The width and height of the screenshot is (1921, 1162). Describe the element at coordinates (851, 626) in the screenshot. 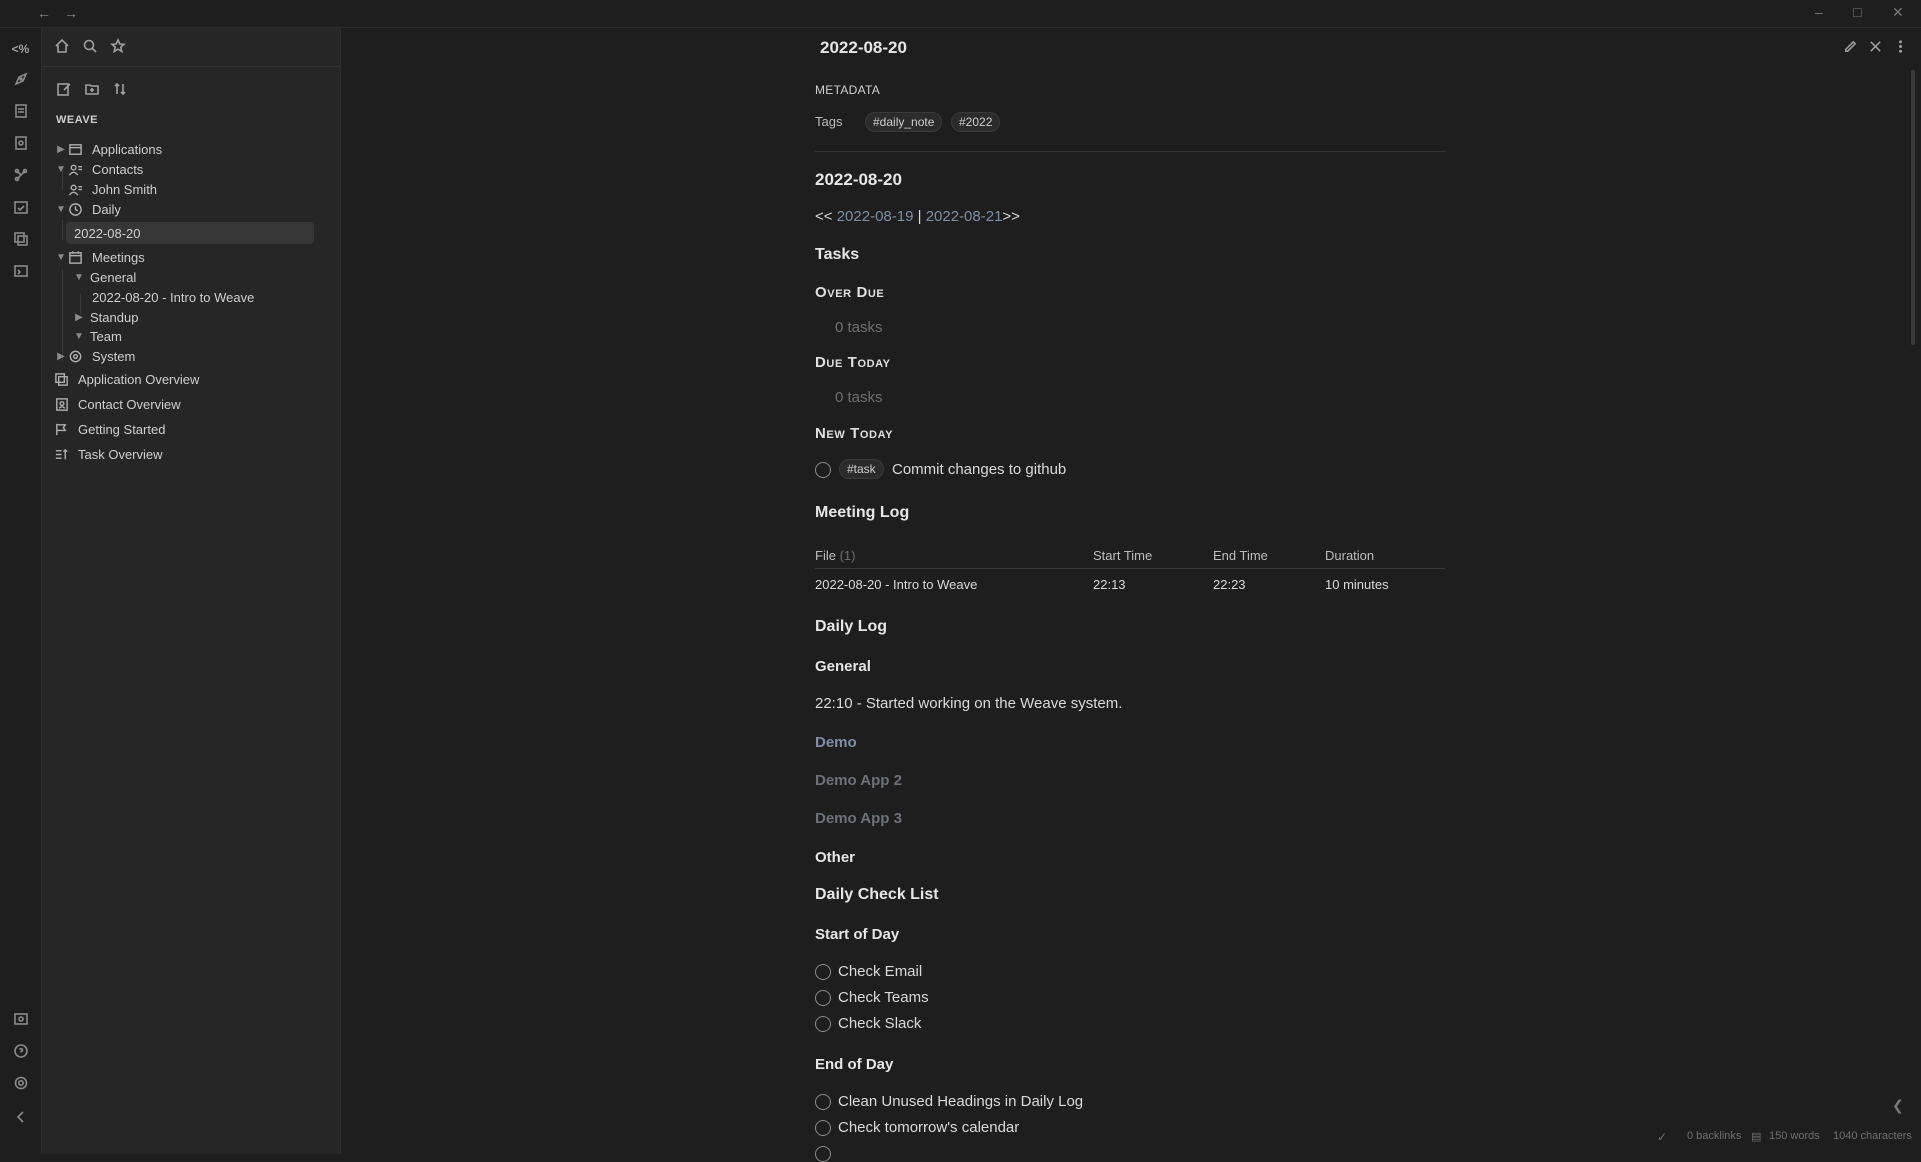

I see `daily-log-heading: Daily Log` at that location.